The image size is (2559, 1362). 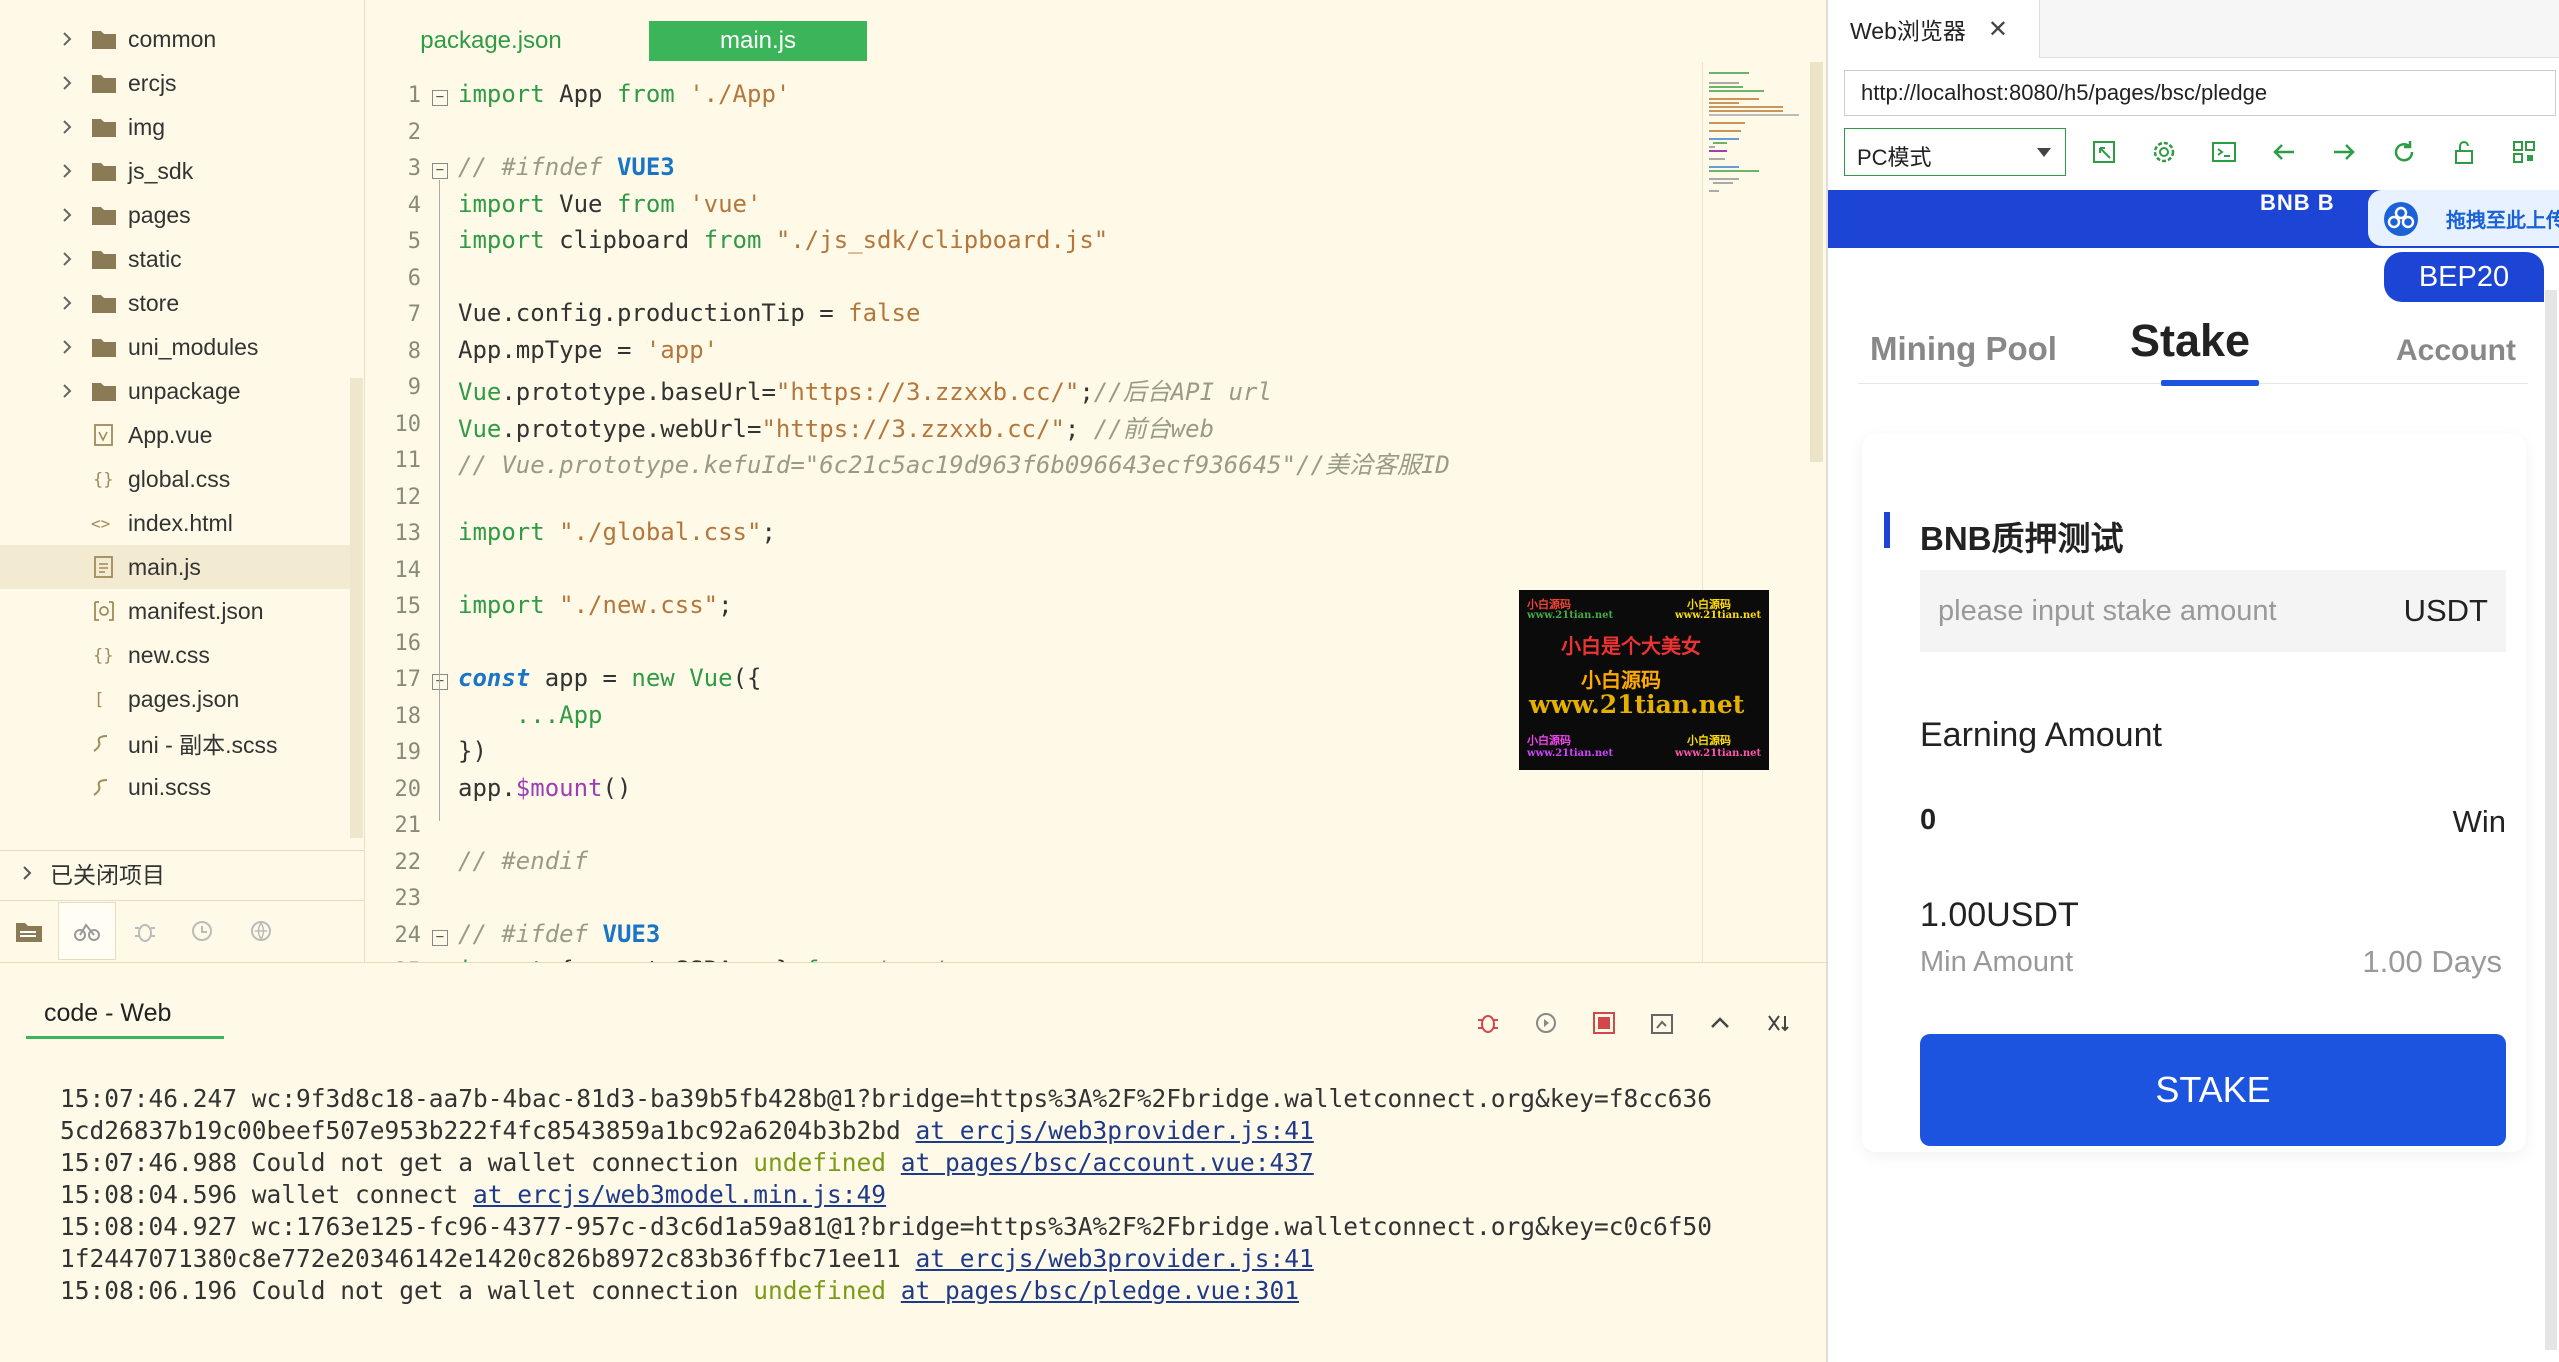 What do you see at coordinates (182, 872) in the screenshot?
I see `closed-projects-row: 已关闭项目` at bounding box center [182, 872].